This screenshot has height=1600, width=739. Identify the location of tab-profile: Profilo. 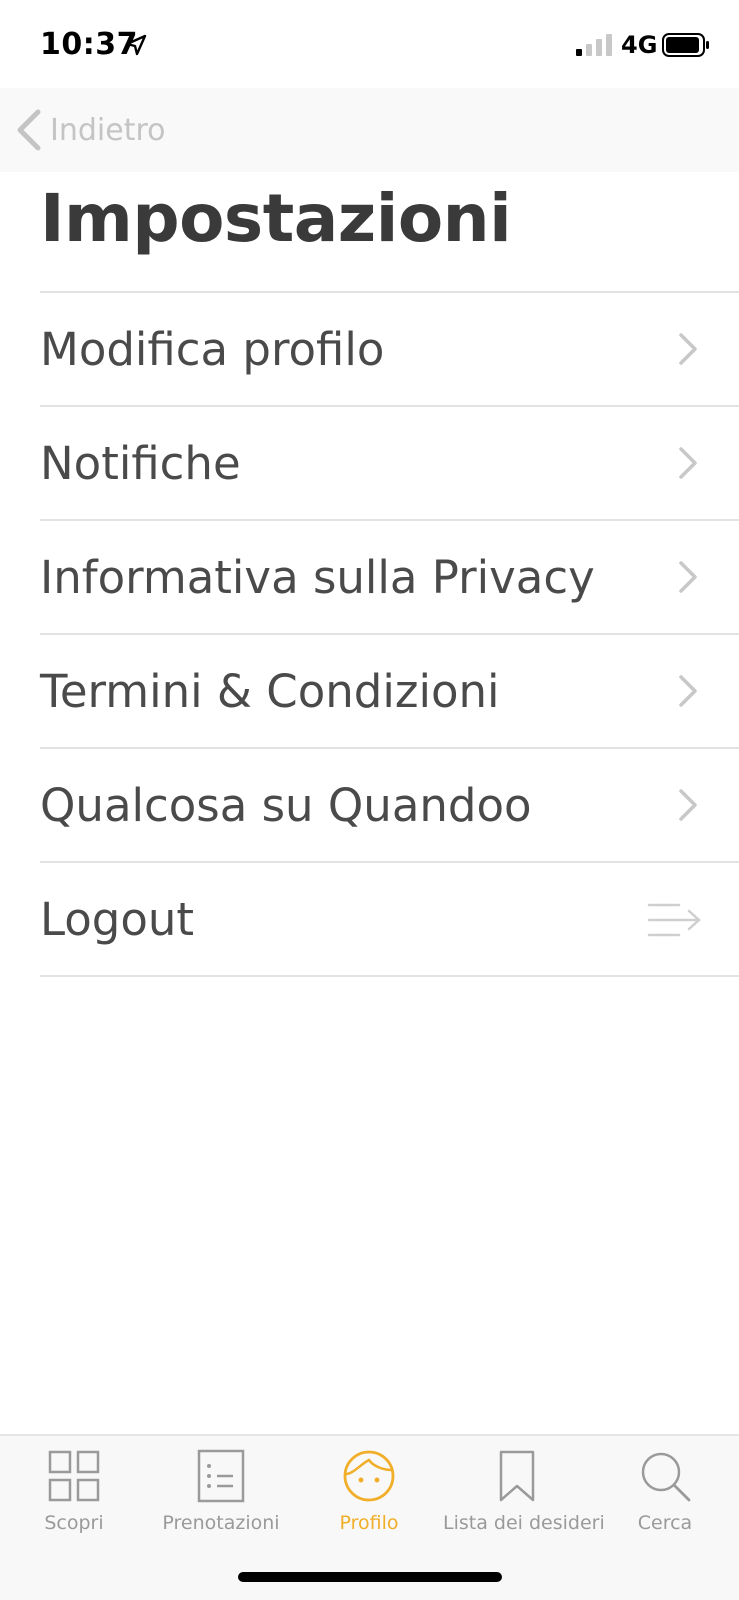
(369, 1498).